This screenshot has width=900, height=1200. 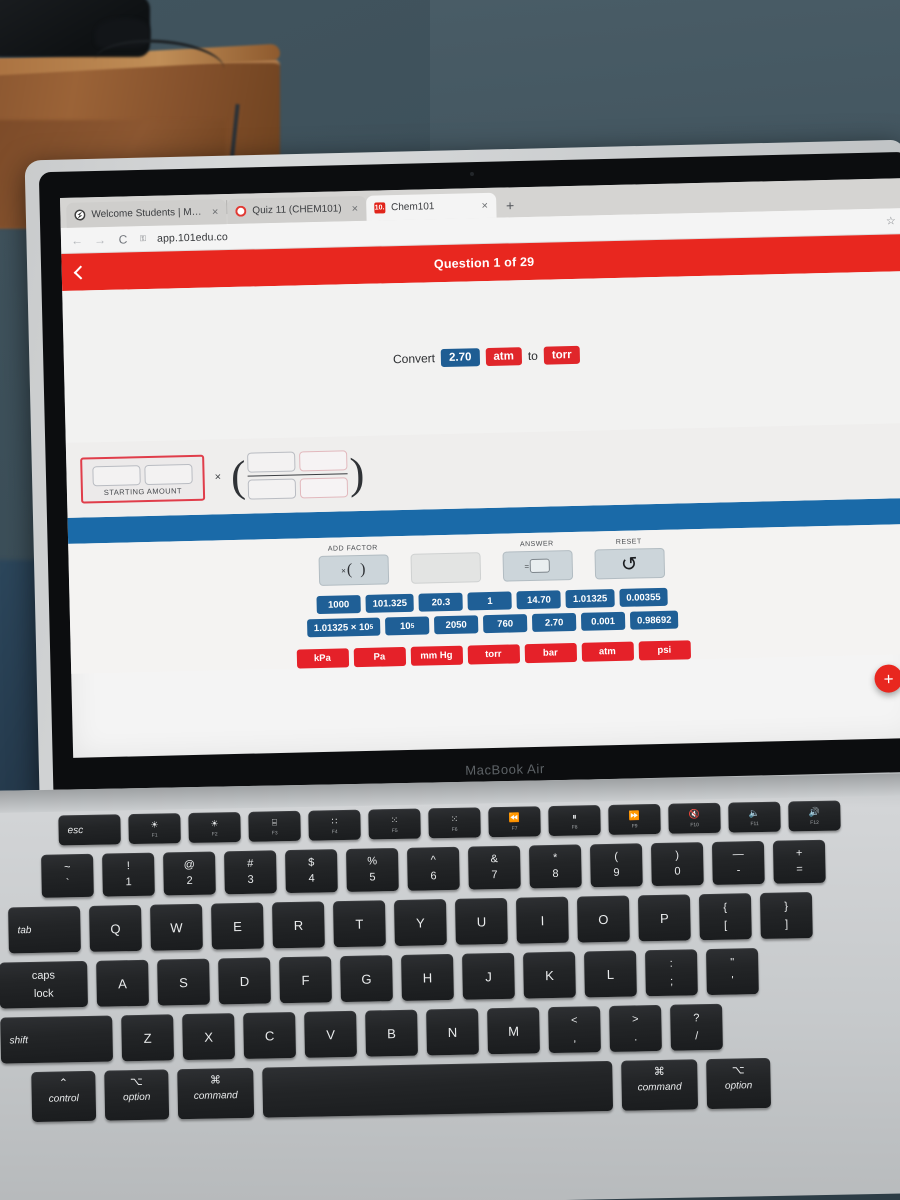 I want to click on unit-tile: mm Hg, so click(x=436, y=655).